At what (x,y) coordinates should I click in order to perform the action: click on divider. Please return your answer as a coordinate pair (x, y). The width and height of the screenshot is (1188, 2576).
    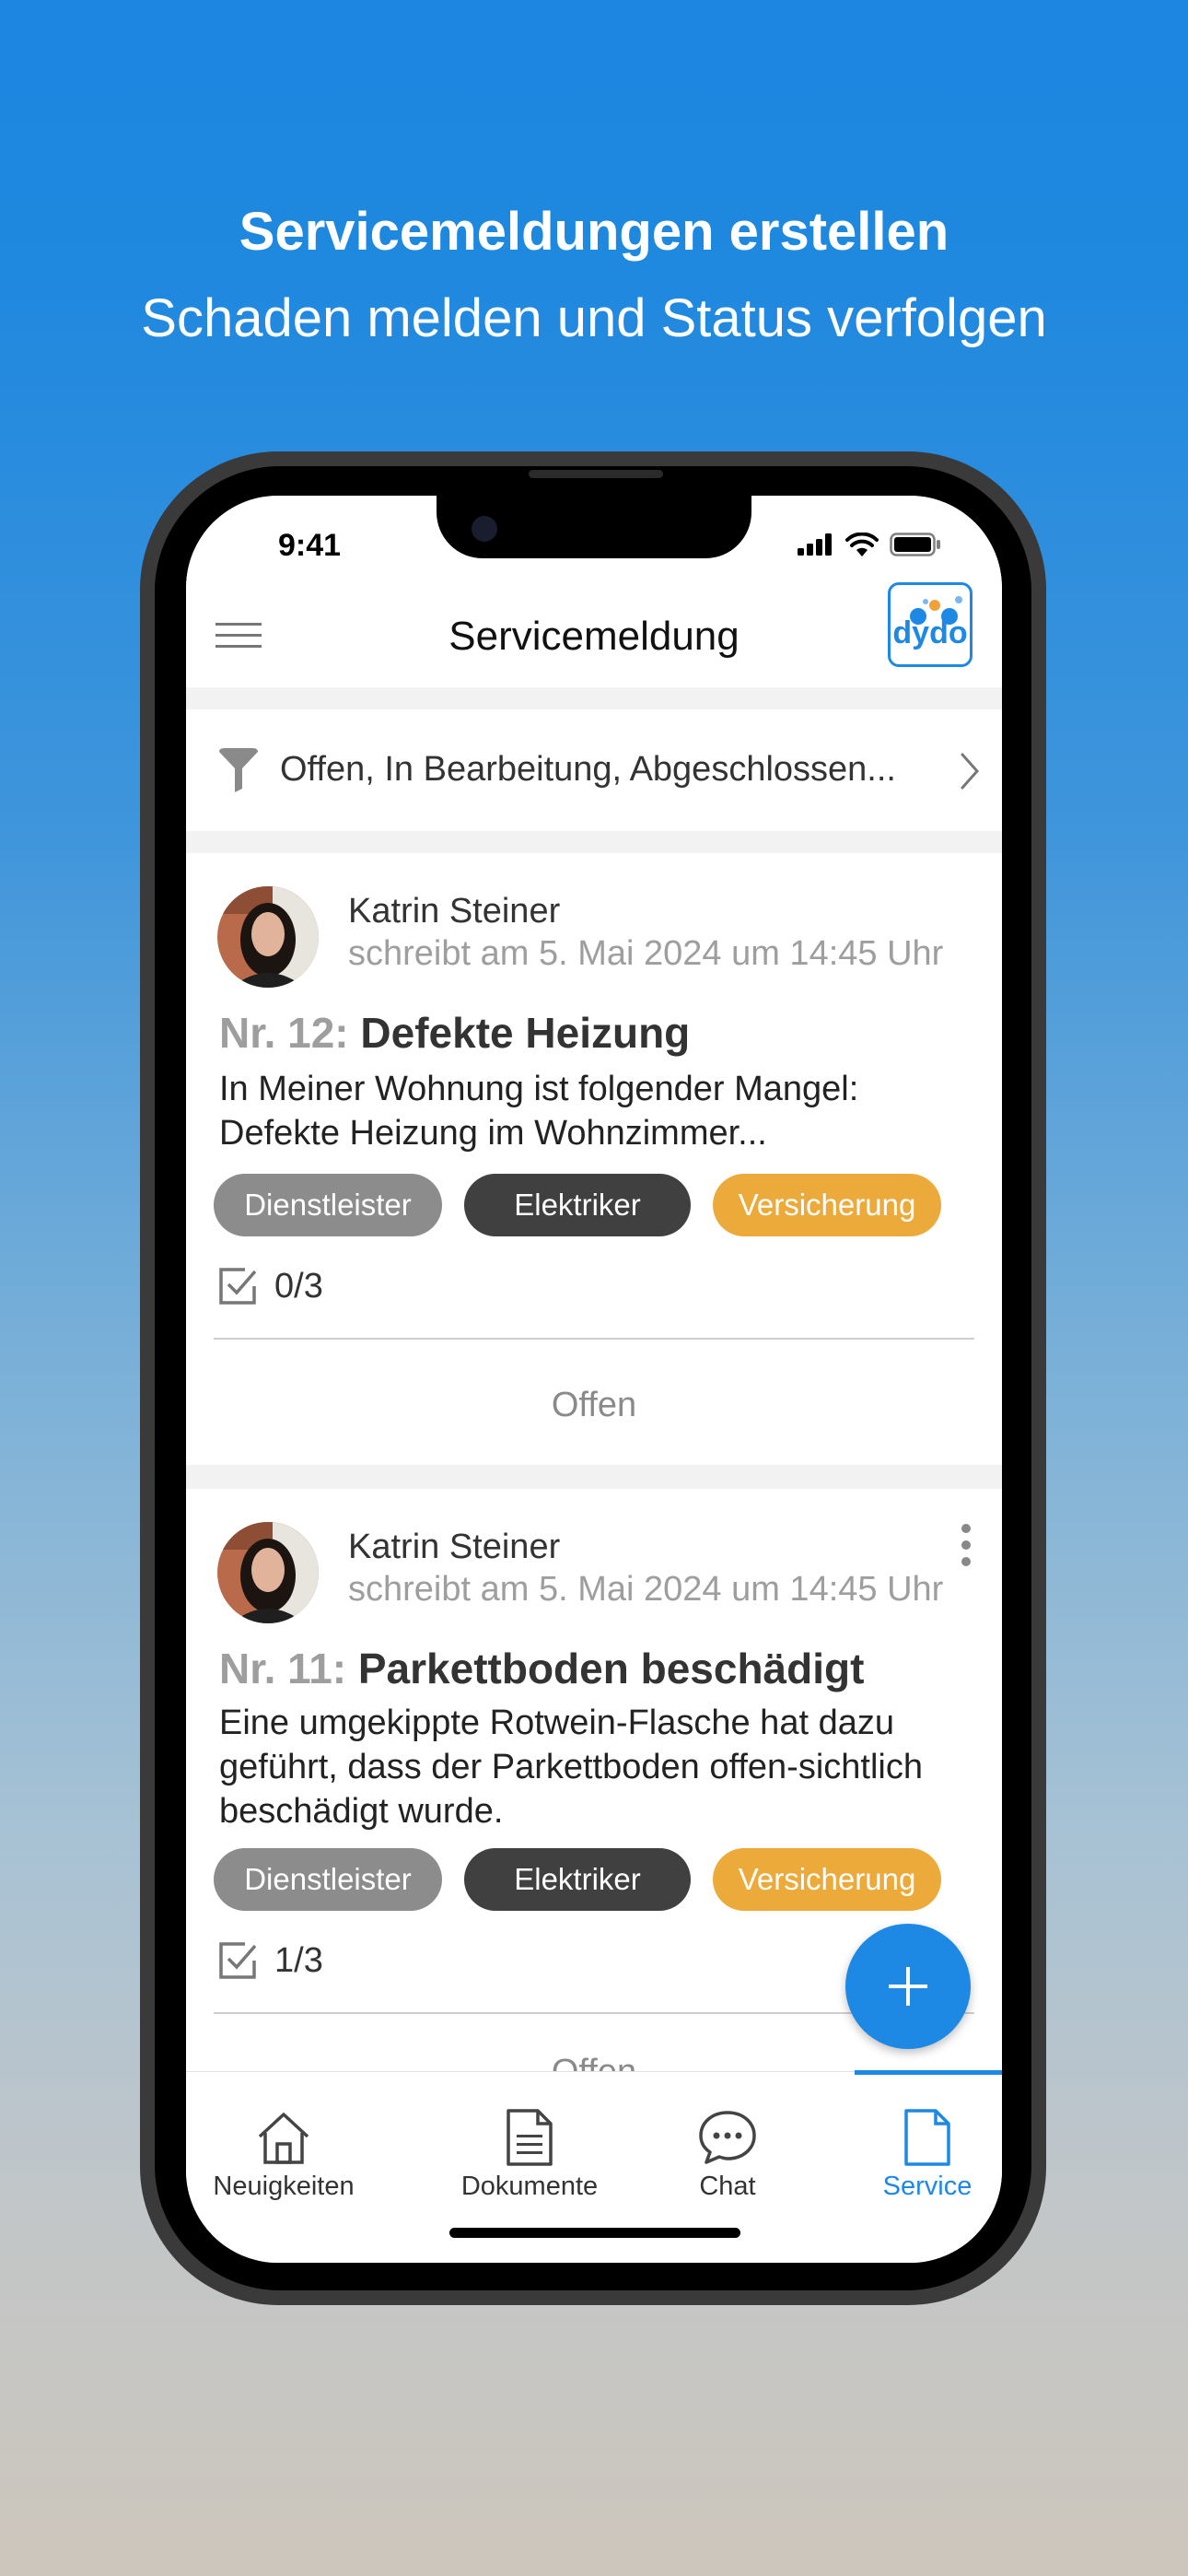
    Looking at the image, I should click on (594, 1339).